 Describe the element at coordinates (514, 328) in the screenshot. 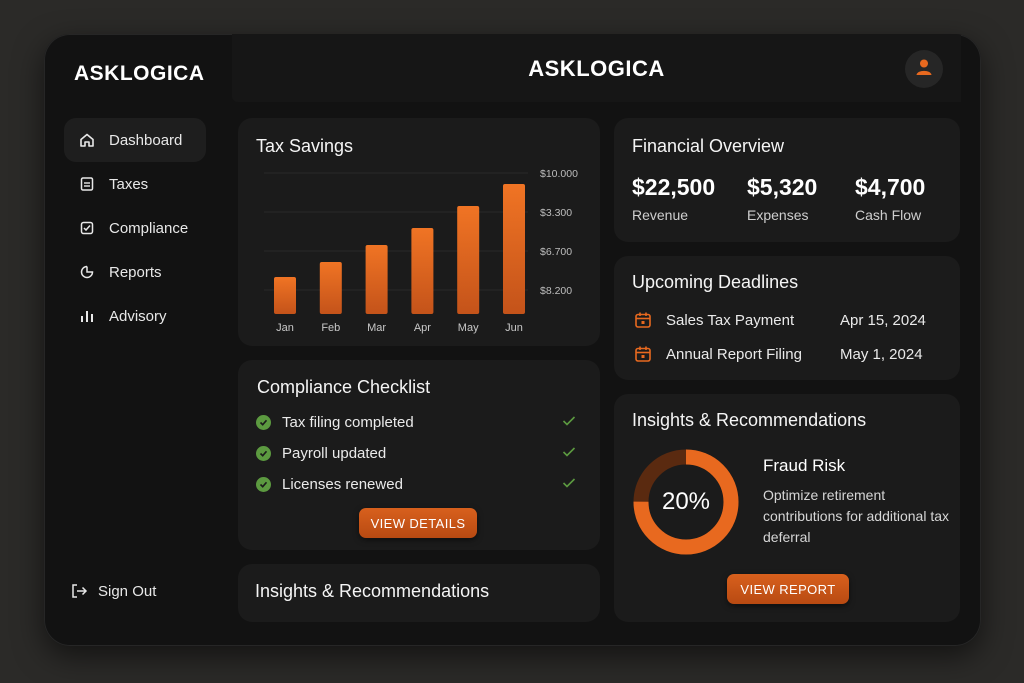

I see `x-tick-label: Jun` at that location.